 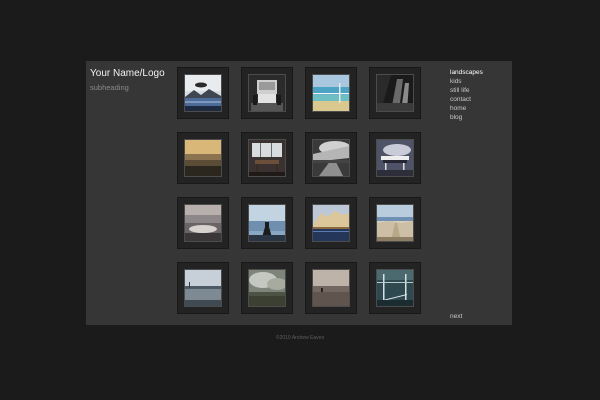 I want to click on brand: Your Name/Logo subheading, so click(x=133, y=80).